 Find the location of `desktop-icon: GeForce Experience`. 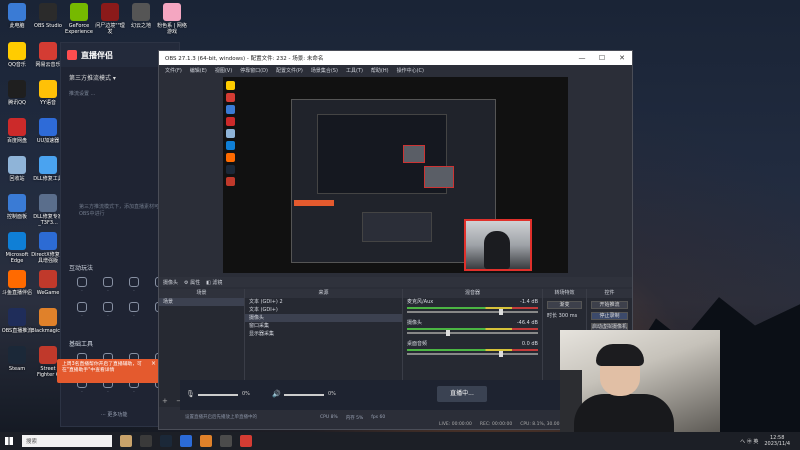

desktop-icon: GeForce Experience is located at coordinates (79, 19).